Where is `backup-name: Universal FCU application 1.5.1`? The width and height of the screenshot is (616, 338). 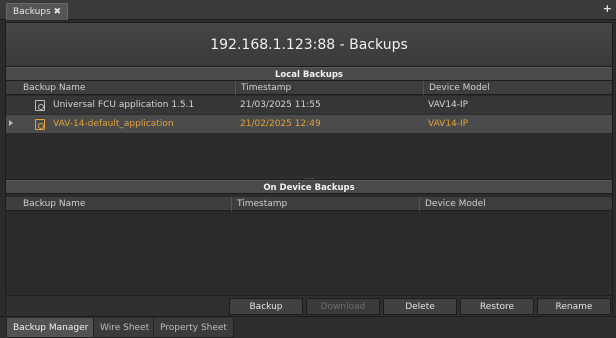
backup-name: Universal FCU application 1.5.1 is located at coordinates (124, 105).